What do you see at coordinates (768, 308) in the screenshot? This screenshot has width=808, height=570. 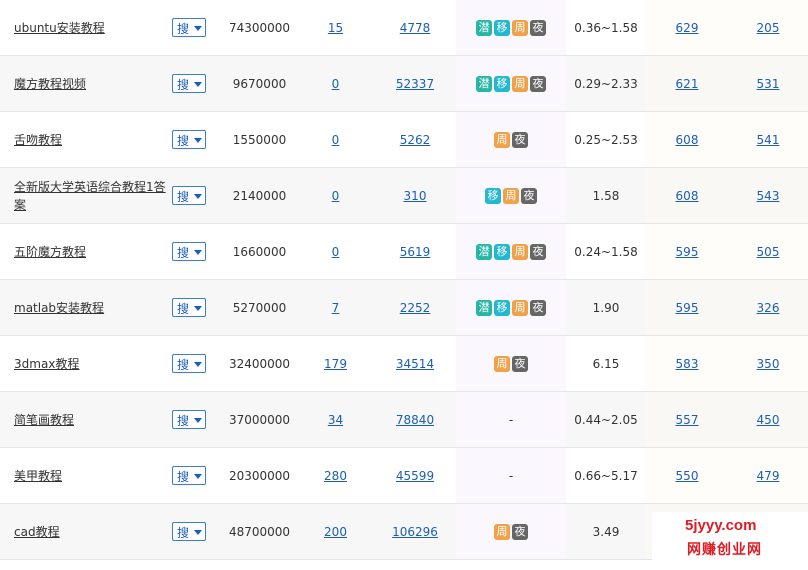 I see `r2-link: 326` at bounding box center [768, 308].